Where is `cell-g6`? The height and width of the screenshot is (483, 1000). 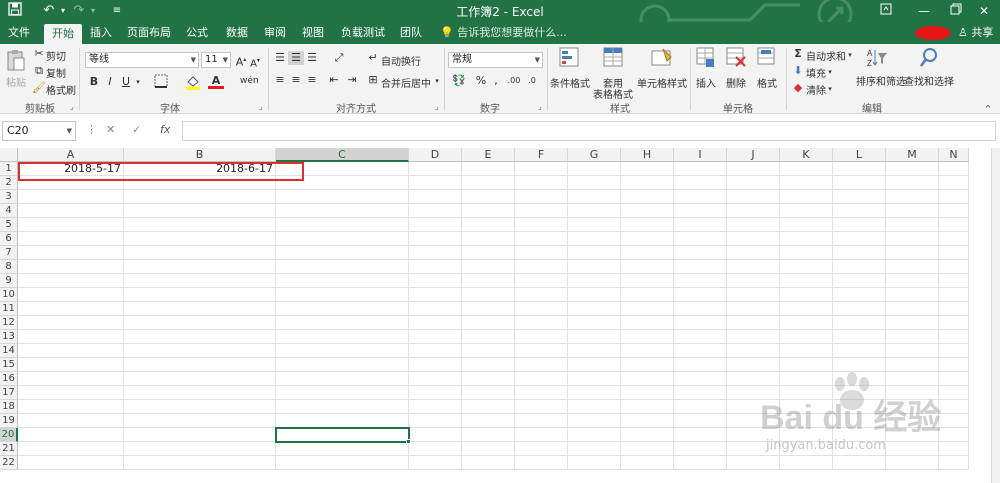
cell-g6 is located at coordinates (594, 239).